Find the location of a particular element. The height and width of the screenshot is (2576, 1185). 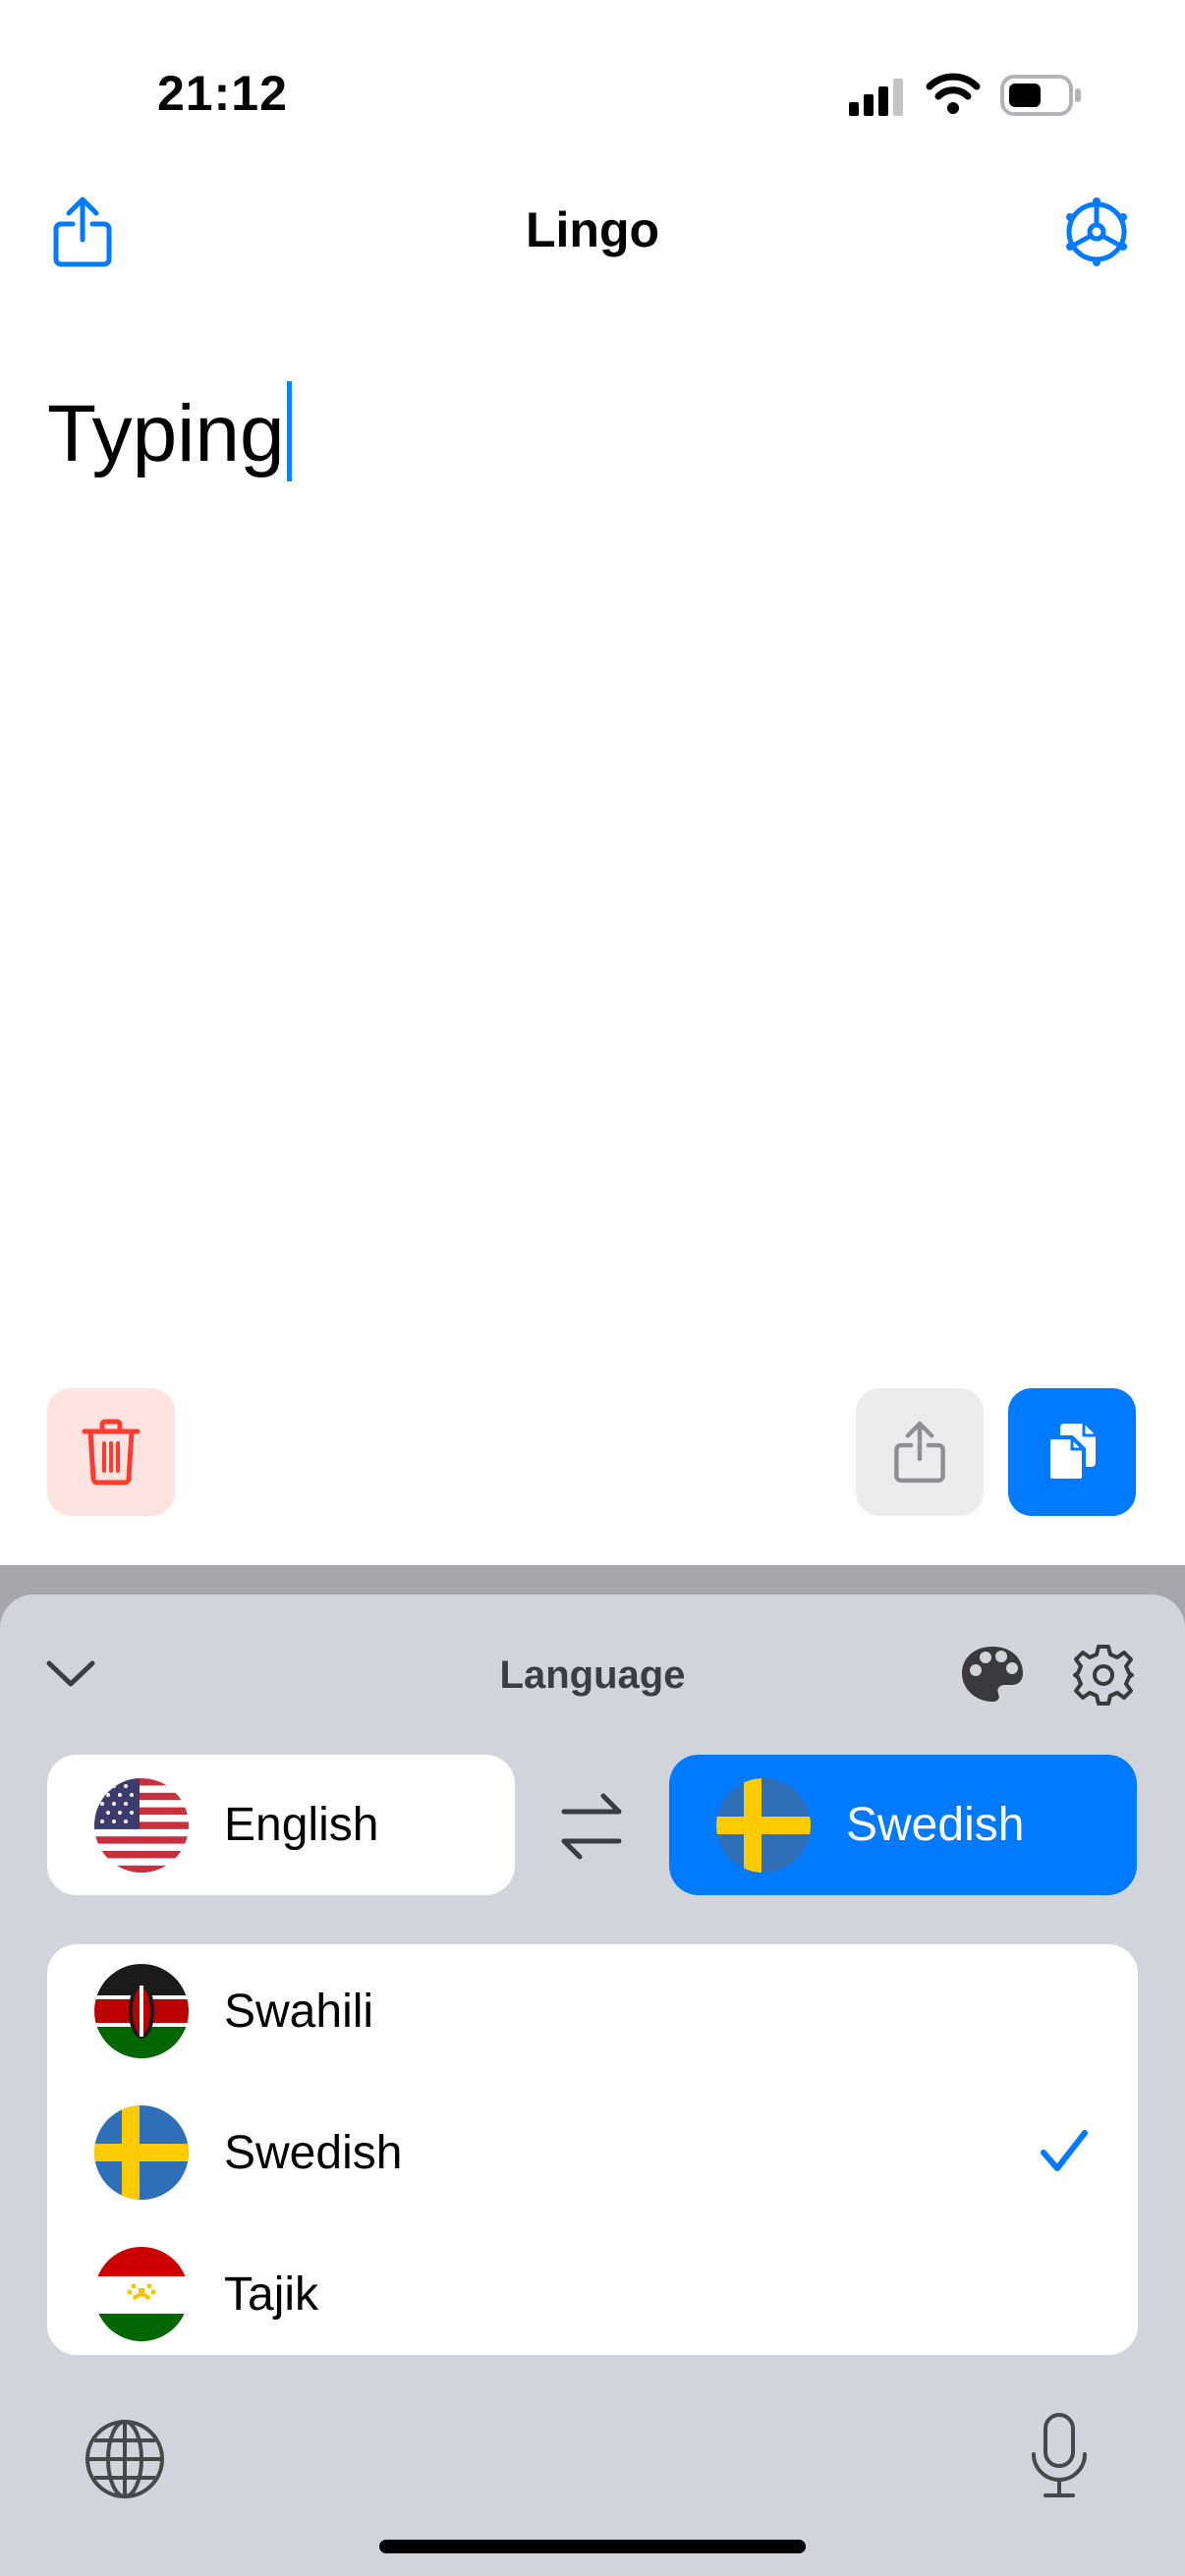

source-language-button: English is located at coordinates (281, 1825).